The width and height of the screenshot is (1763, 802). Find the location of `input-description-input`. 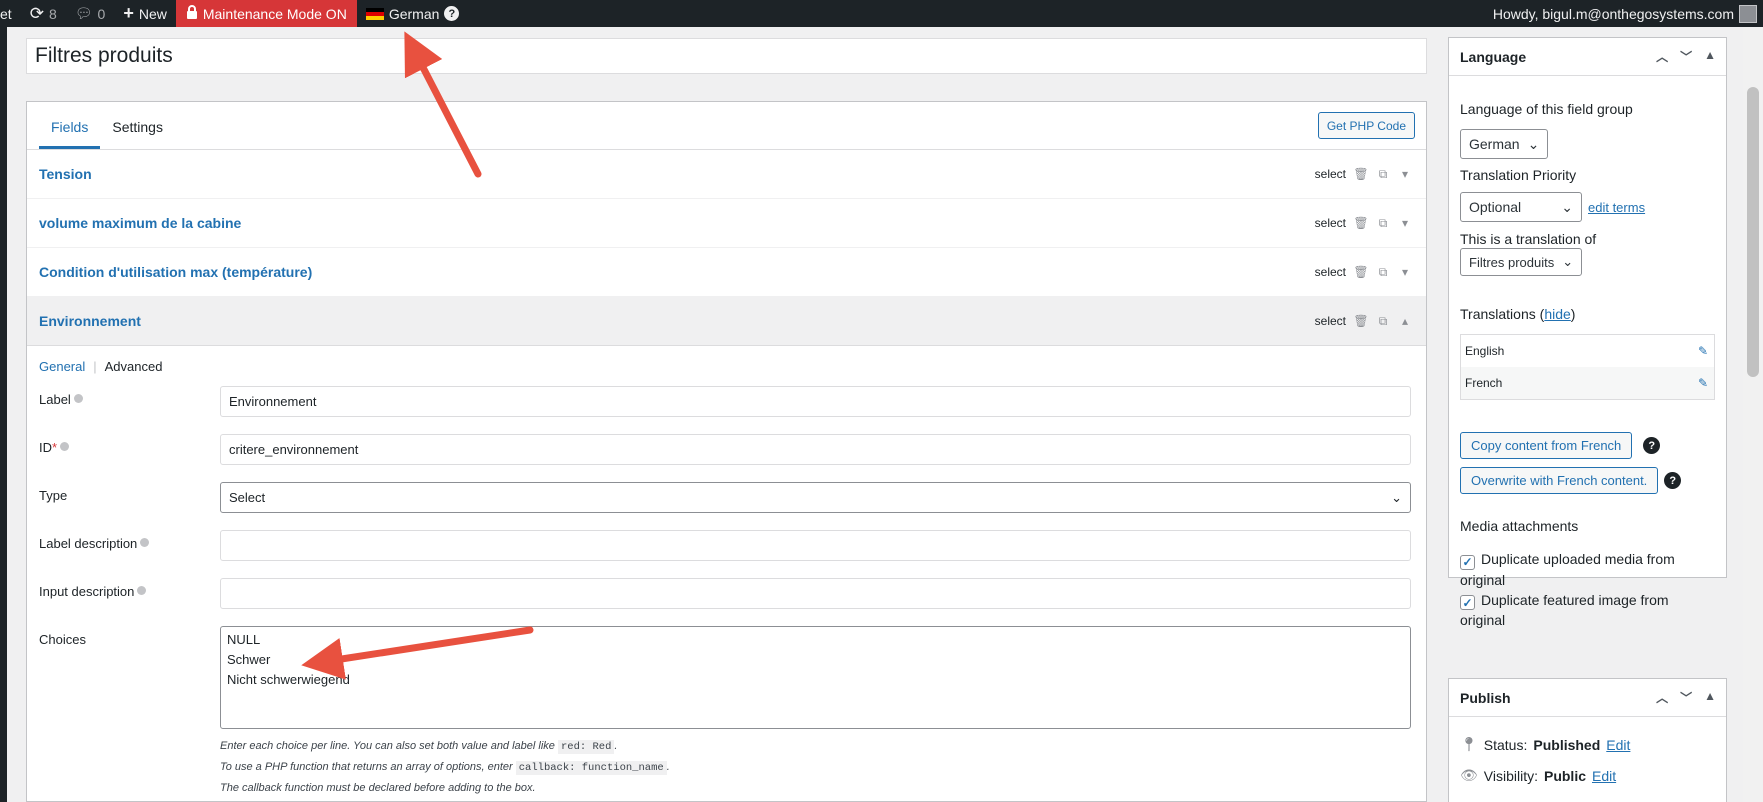

input-description-input is located at coordinates (815, 593).